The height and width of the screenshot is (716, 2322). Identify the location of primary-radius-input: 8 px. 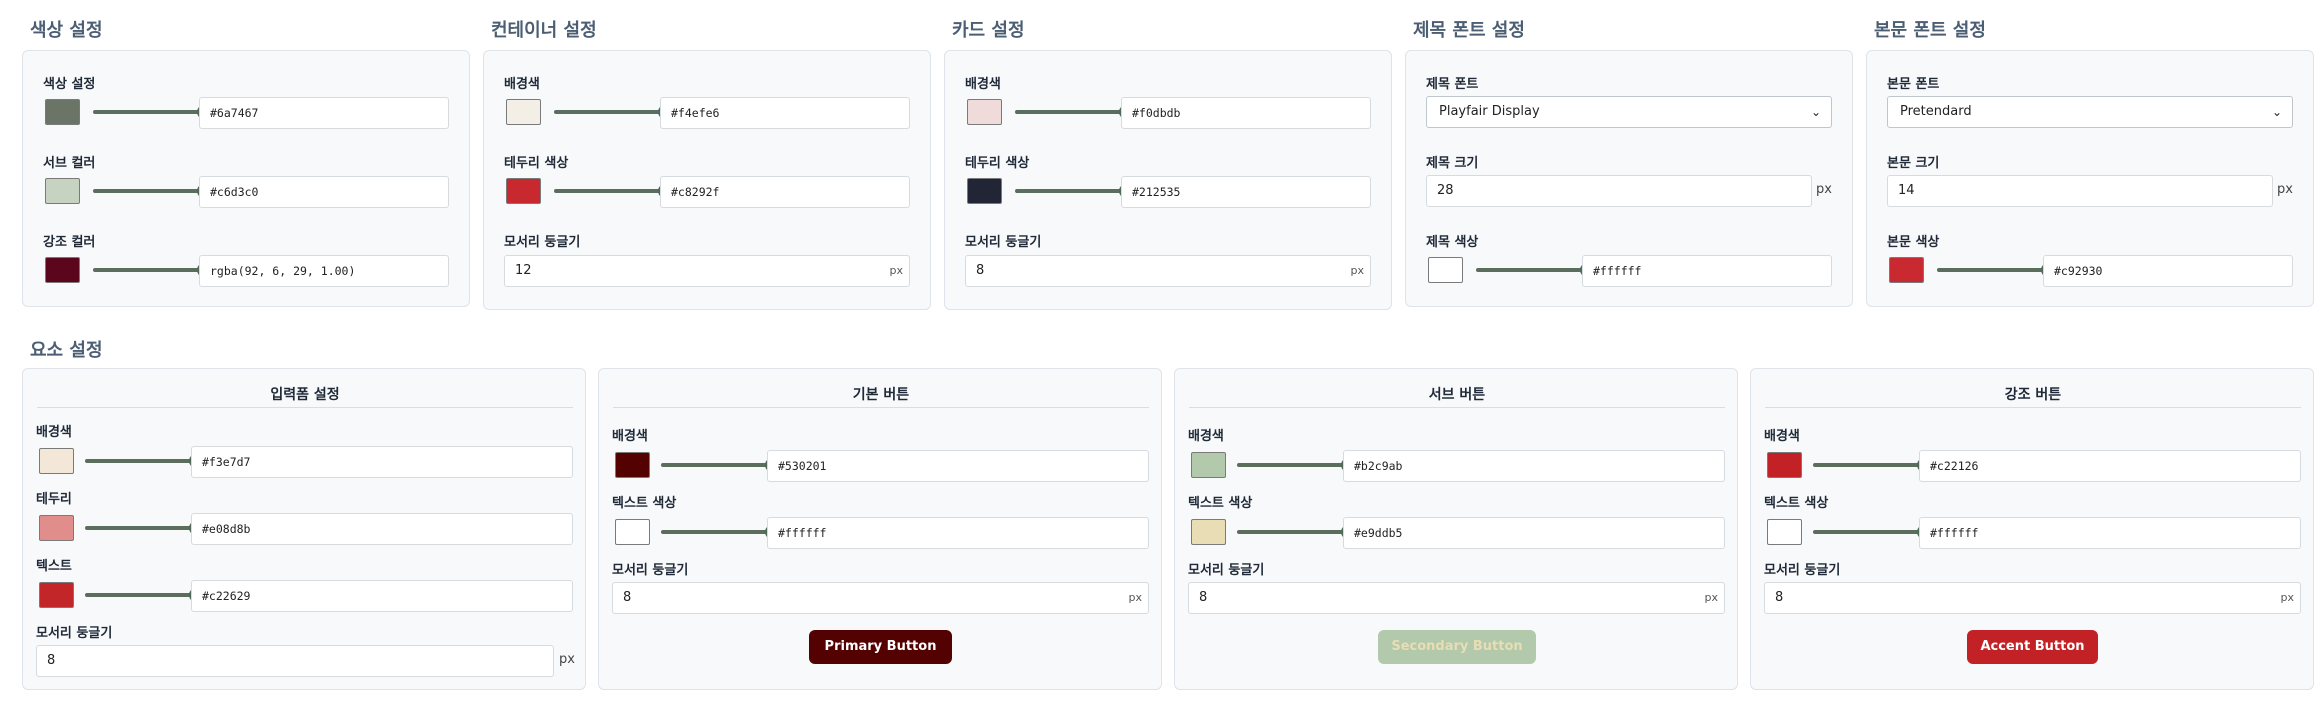
(880, 598).